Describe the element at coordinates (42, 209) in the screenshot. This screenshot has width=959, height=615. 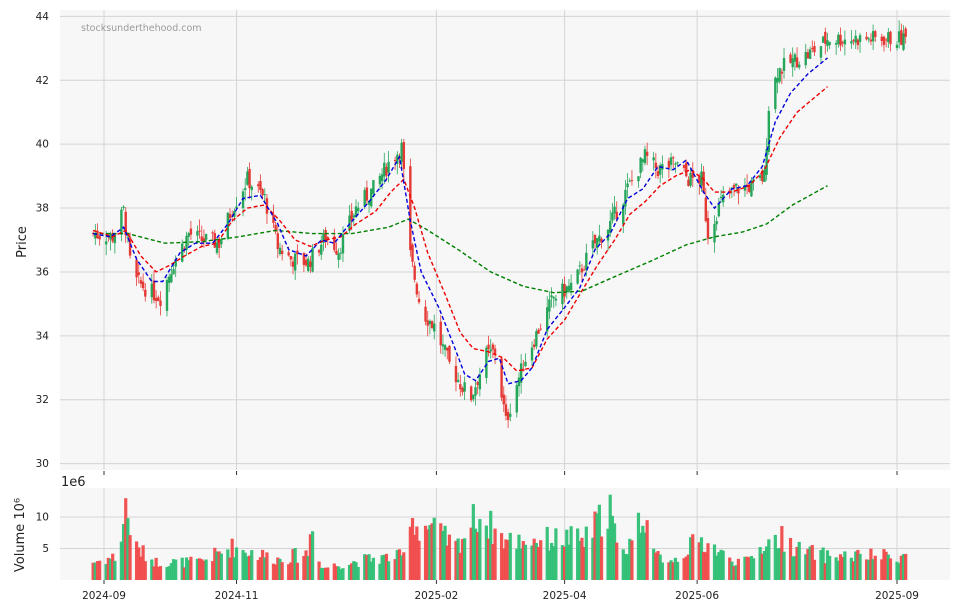
I see `price-tick-label: 38` at that location.